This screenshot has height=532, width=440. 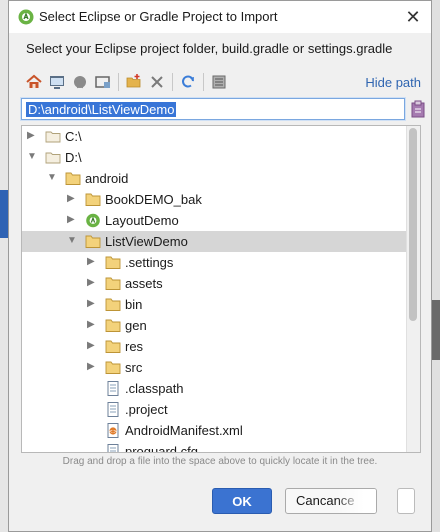 I want to click on tree-row: ▼ android, so click(x=214, y=178).